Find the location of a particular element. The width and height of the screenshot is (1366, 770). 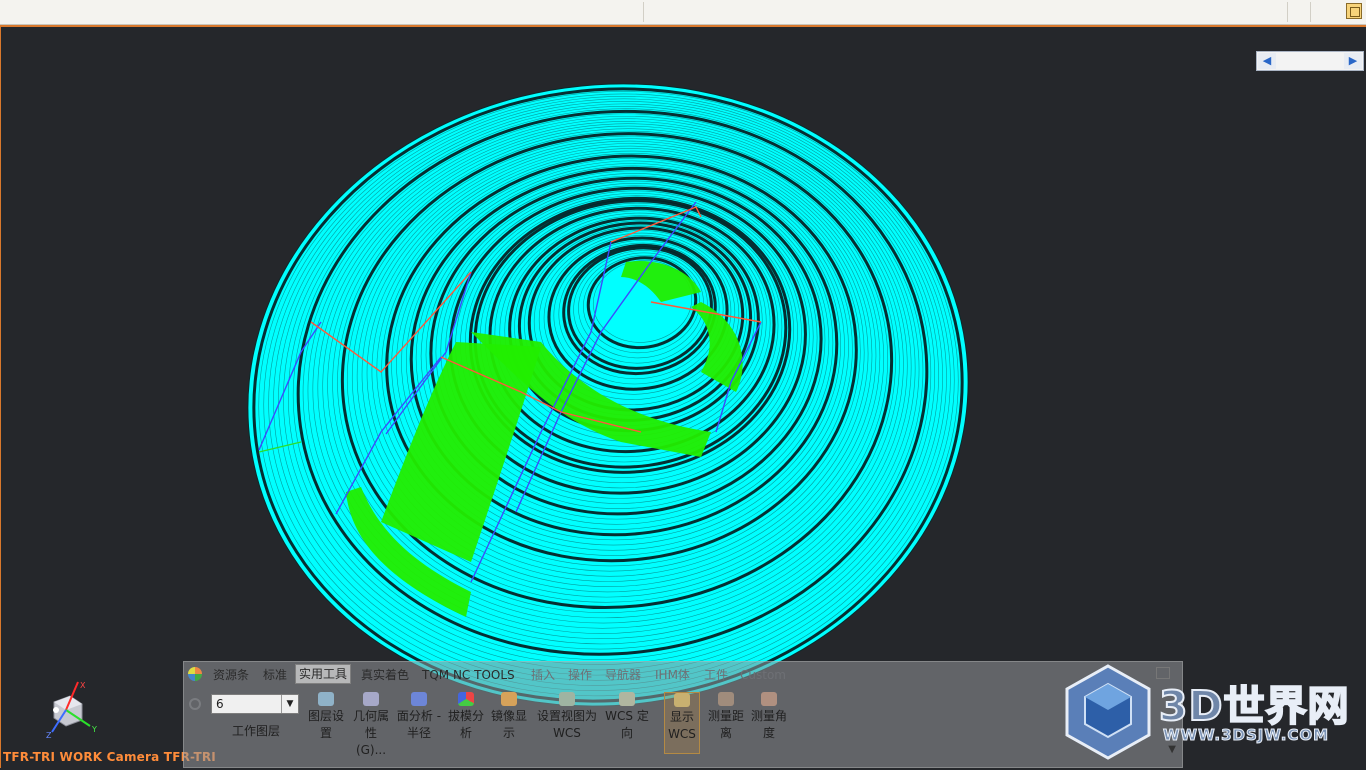

measure-distance-button: 测量距离 is located at coordinates (726, 717).